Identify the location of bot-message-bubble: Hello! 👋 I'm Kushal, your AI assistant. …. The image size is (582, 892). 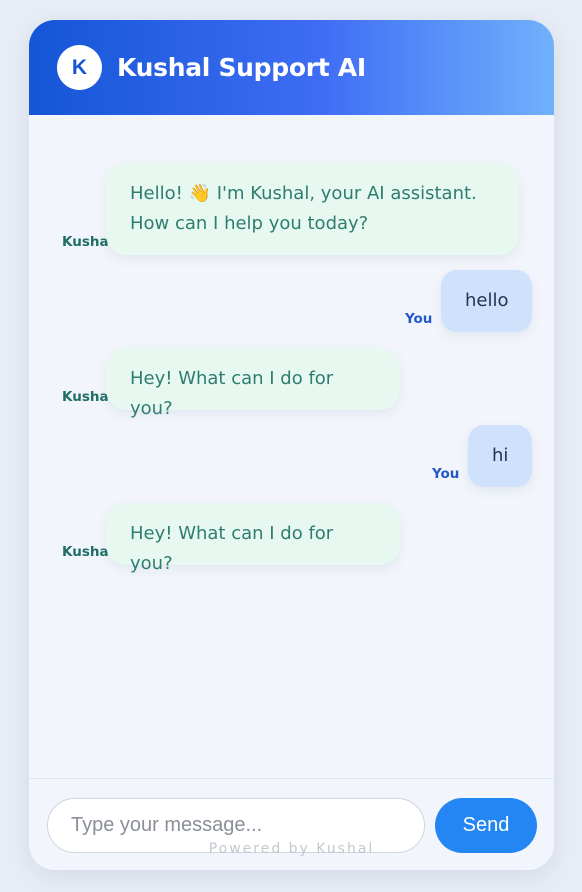
(312, 209).